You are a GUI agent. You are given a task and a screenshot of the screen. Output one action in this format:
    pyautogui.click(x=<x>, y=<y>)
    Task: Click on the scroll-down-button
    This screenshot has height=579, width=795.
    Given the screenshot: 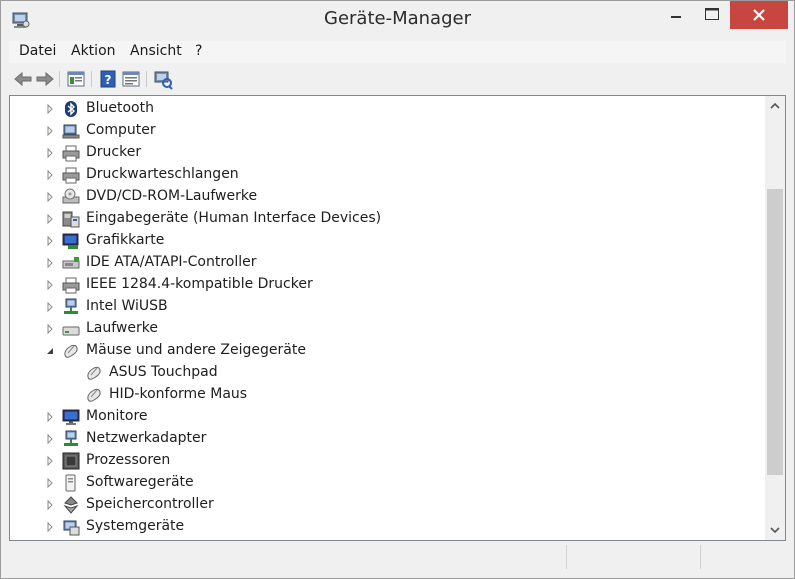 What is the action you would take?
    pyautogui.click(x=775, y=530)
    